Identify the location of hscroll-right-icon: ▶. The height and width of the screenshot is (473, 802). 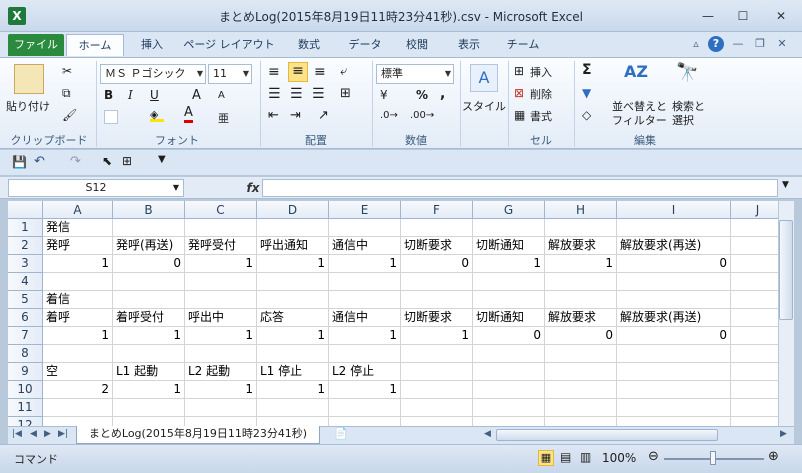
(783, 434).